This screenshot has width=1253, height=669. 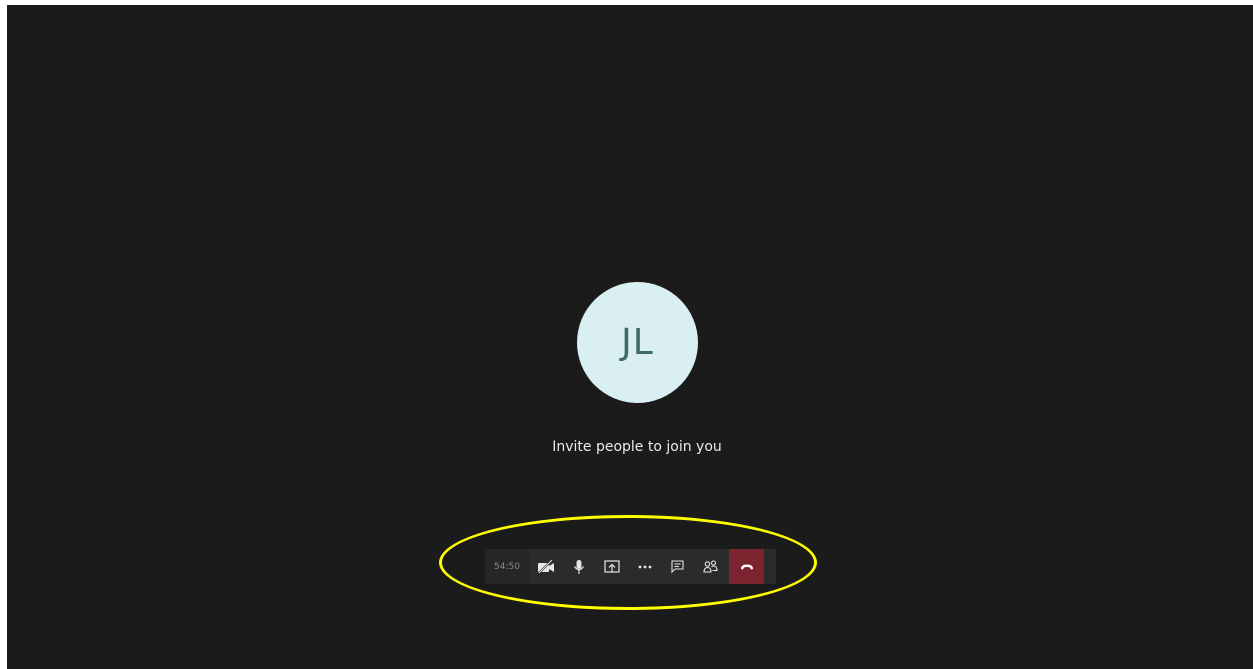 I want to click on share-screen-button, so click(x=611, y=566).